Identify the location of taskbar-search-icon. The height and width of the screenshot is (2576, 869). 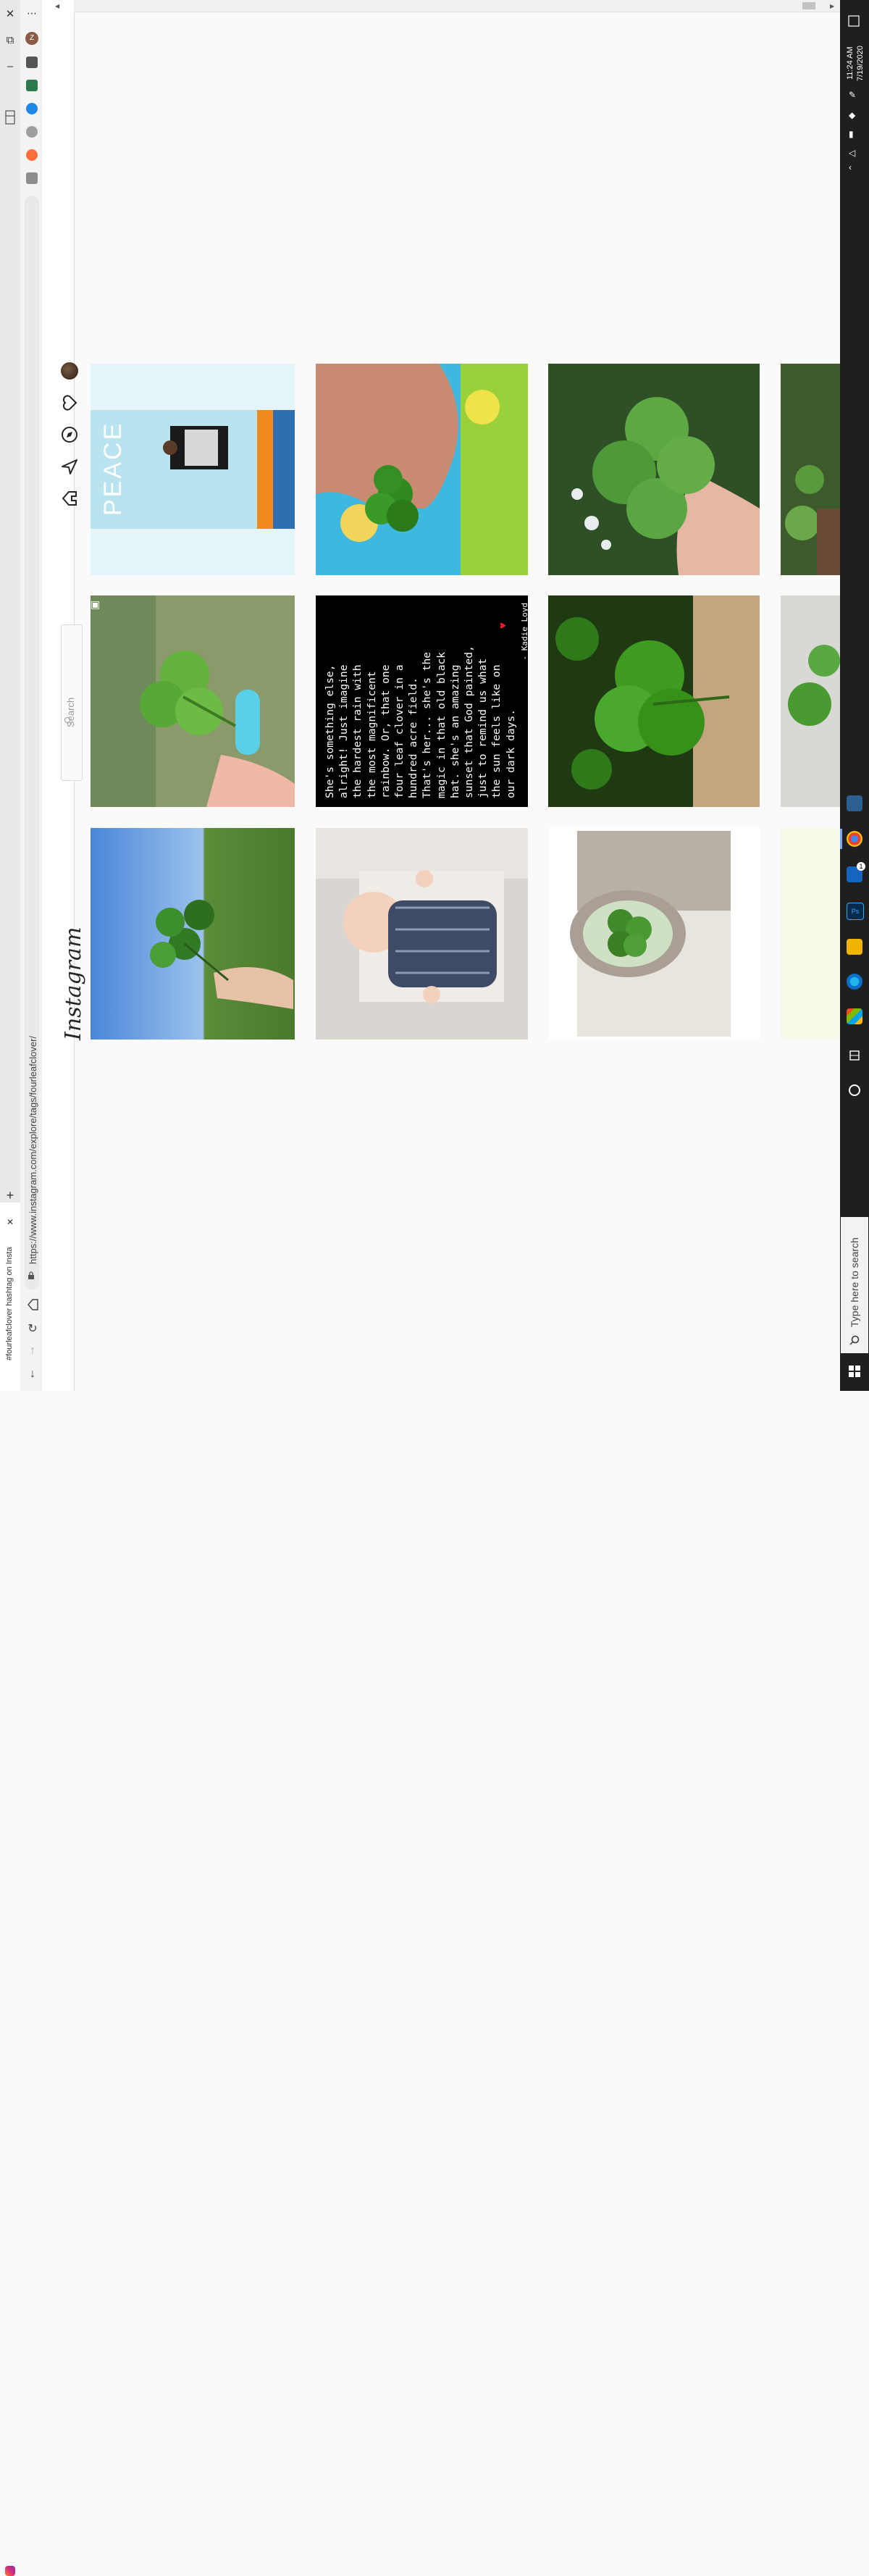
(854, 1340).